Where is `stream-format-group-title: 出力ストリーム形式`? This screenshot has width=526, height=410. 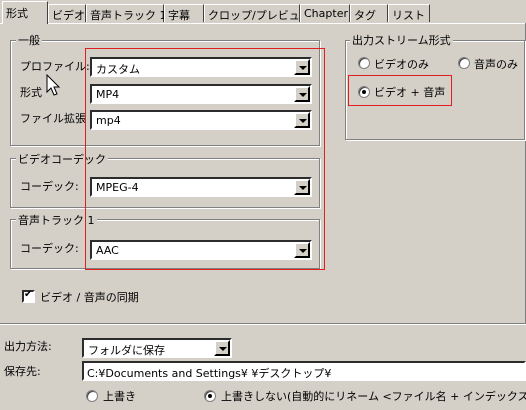 stream-format-group-title: 出力ストリーム形式 is located at coordinates (401, 40).